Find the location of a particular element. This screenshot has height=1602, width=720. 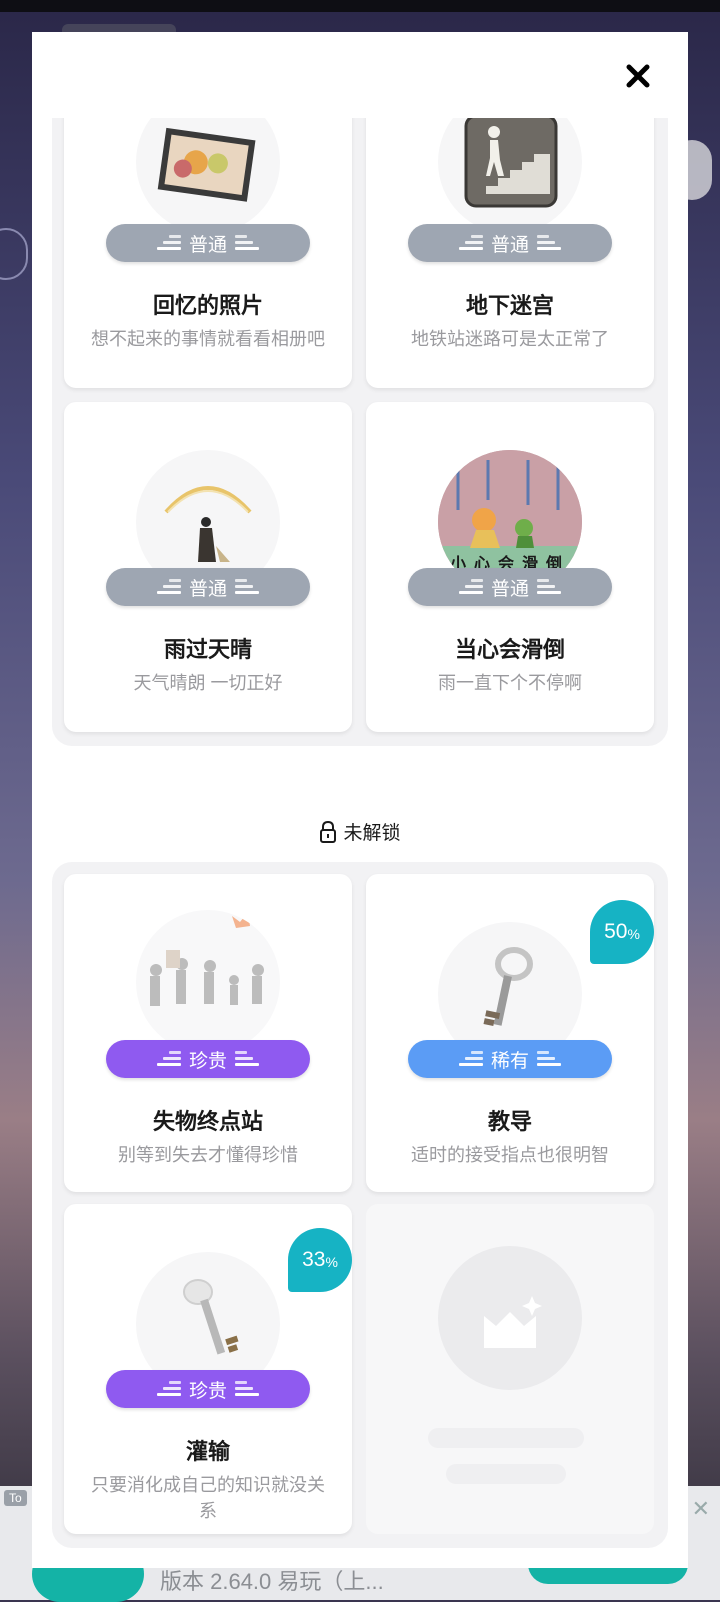

rarity-badge: 稀有 is located at coordinates (510, 1059).